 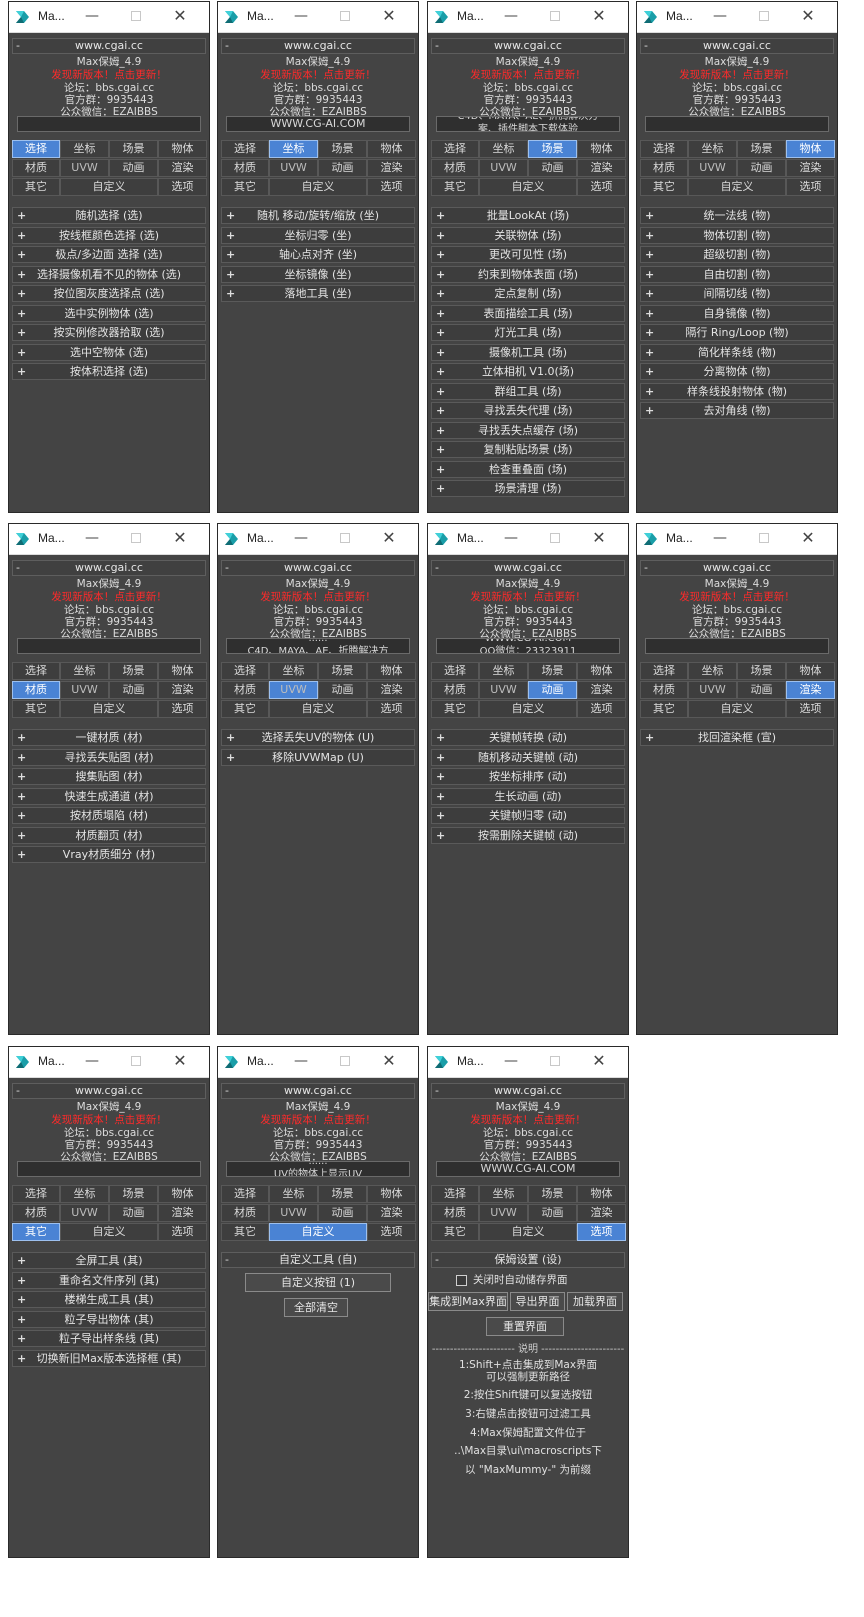 I want to click on tool-rollout: + 搜集贴图 (材), so click(x=109, y=776).